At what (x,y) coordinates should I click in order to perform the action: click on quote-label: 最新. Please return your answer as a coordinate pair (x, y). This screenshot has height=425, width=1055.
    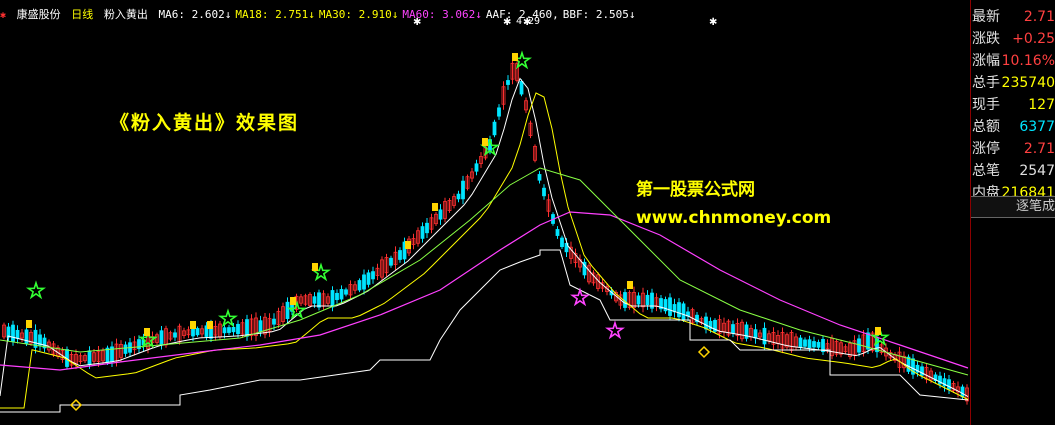
    Looking at the image, I should click on (986, 17).